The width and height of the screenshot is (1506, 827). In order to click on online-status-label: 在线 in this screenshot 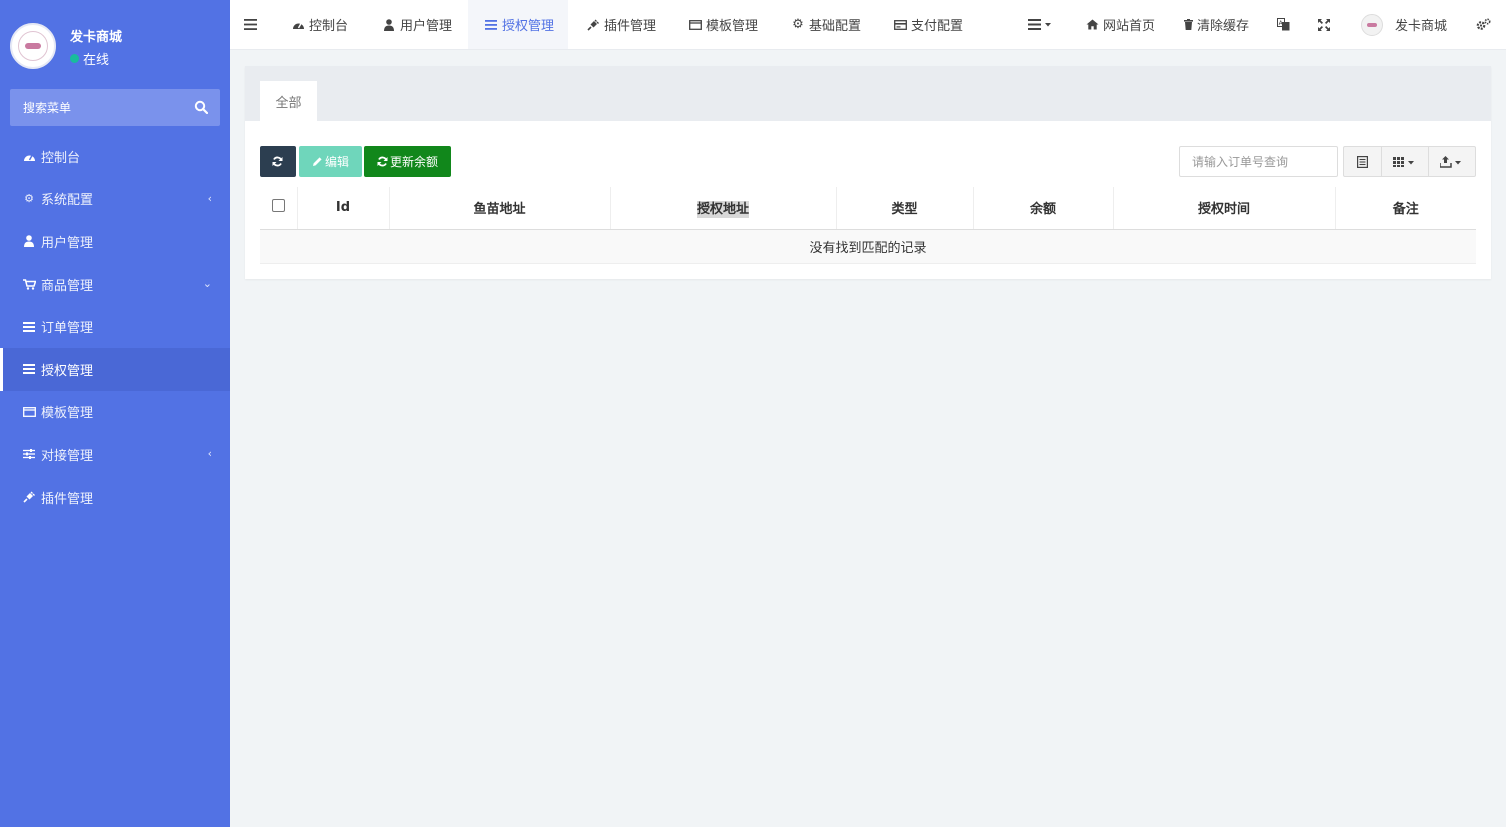, I will do `click(96, 60)`.